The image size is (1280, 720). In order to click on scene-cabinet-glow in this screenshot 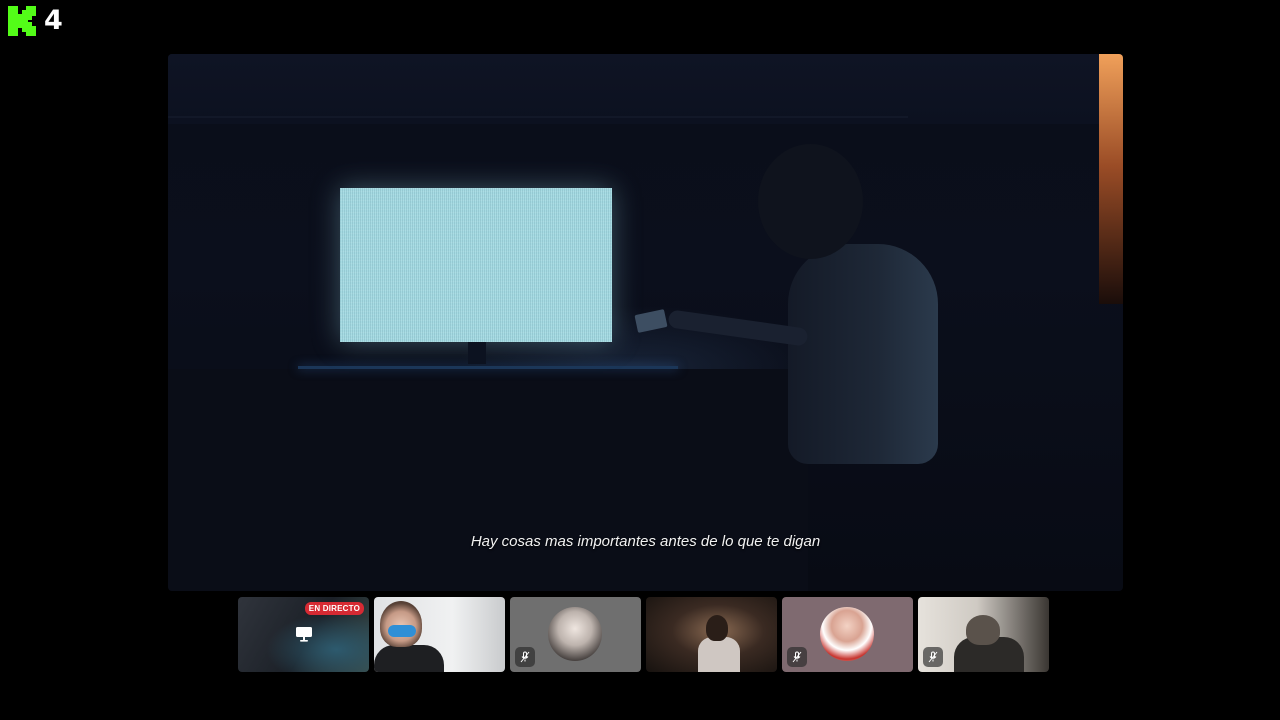, I will do `click(488, 367)`.